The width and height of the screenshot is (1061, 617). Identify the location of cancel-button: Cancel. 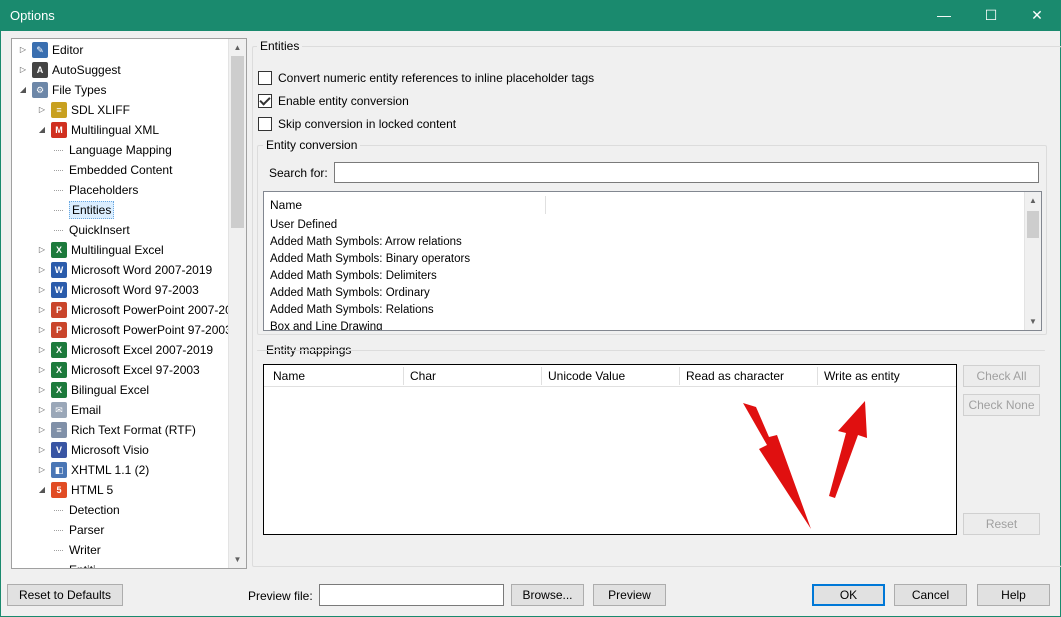
(930, 595).